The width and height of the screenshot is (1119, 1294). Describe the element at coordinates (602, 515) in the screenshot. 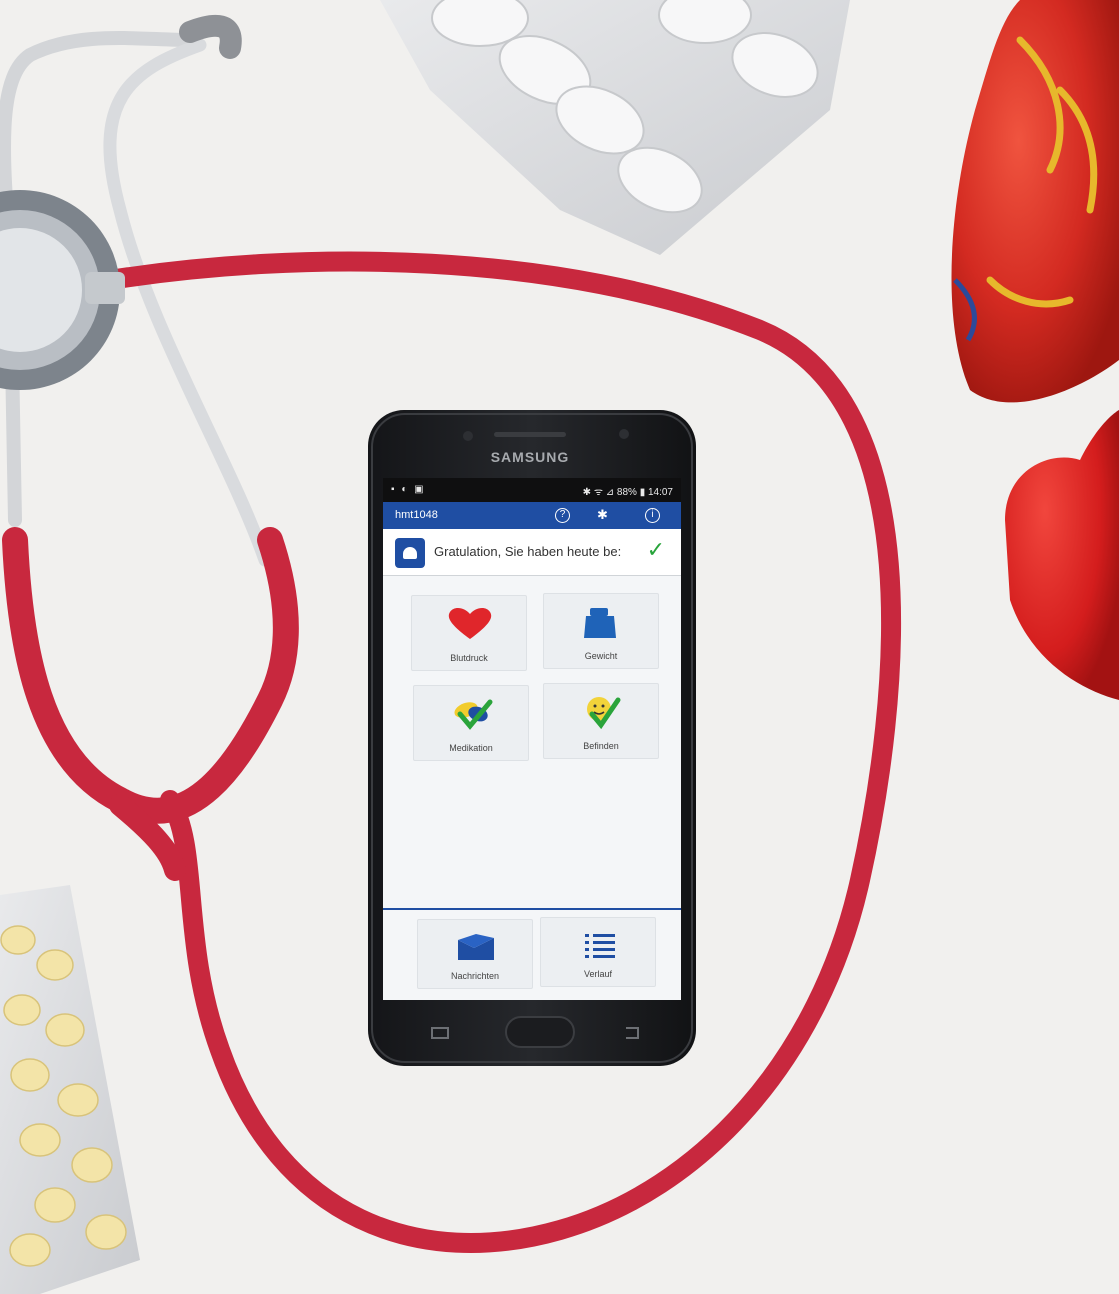

I see `bluetooth-icon: ✱` at that location.